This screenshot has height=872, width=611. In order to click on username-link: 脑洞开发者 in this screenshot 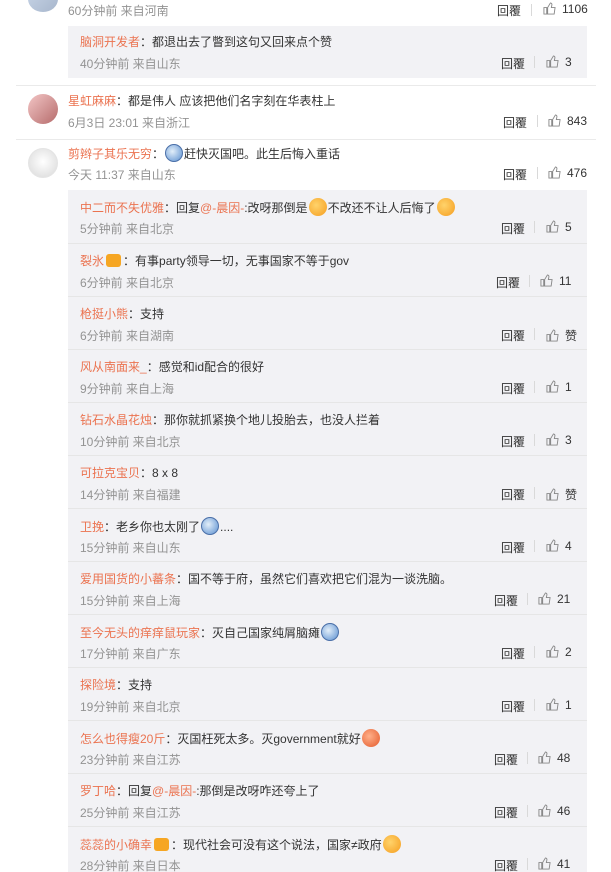, I will do `click(110, 42)`.